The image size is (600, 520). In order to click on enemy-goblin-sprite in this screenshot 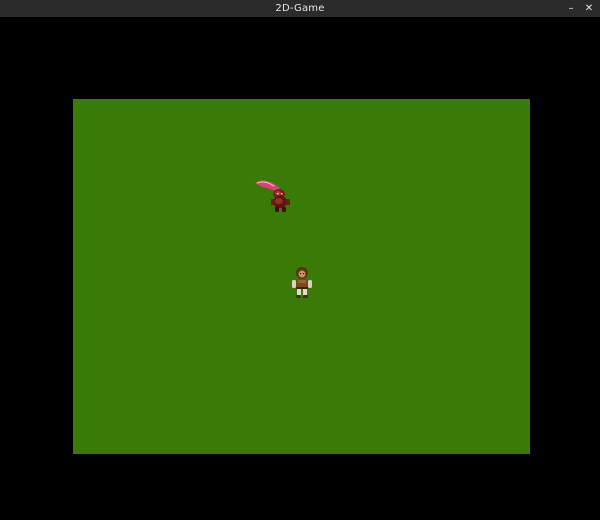, I will do `click(274, 196)`.